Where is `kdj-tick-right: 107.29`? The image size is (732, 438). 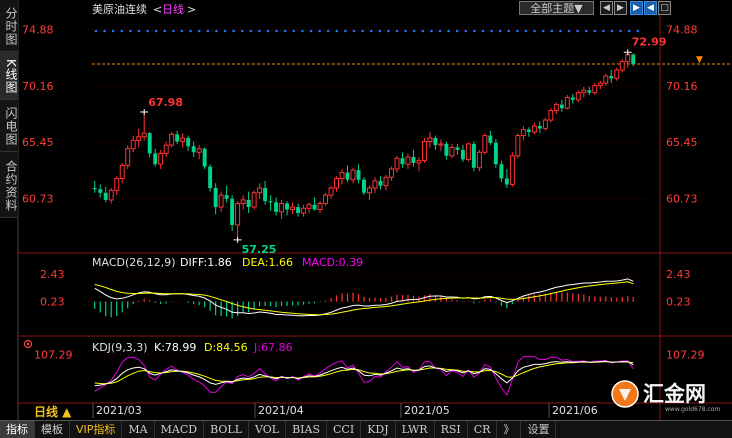
kdj-tick-right: 107.29 is located at coordinates (685, 355).